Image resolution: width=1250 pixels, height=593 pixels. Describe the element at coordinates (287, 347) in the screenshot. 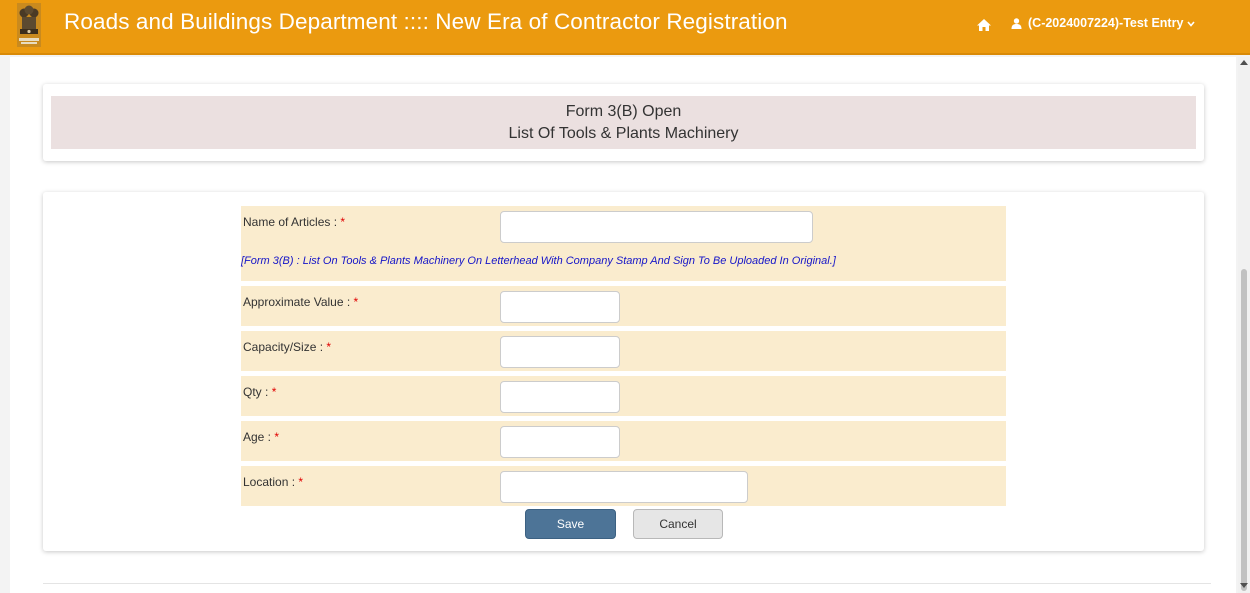

I see `field-label: Capacity/Size : *` at that location.